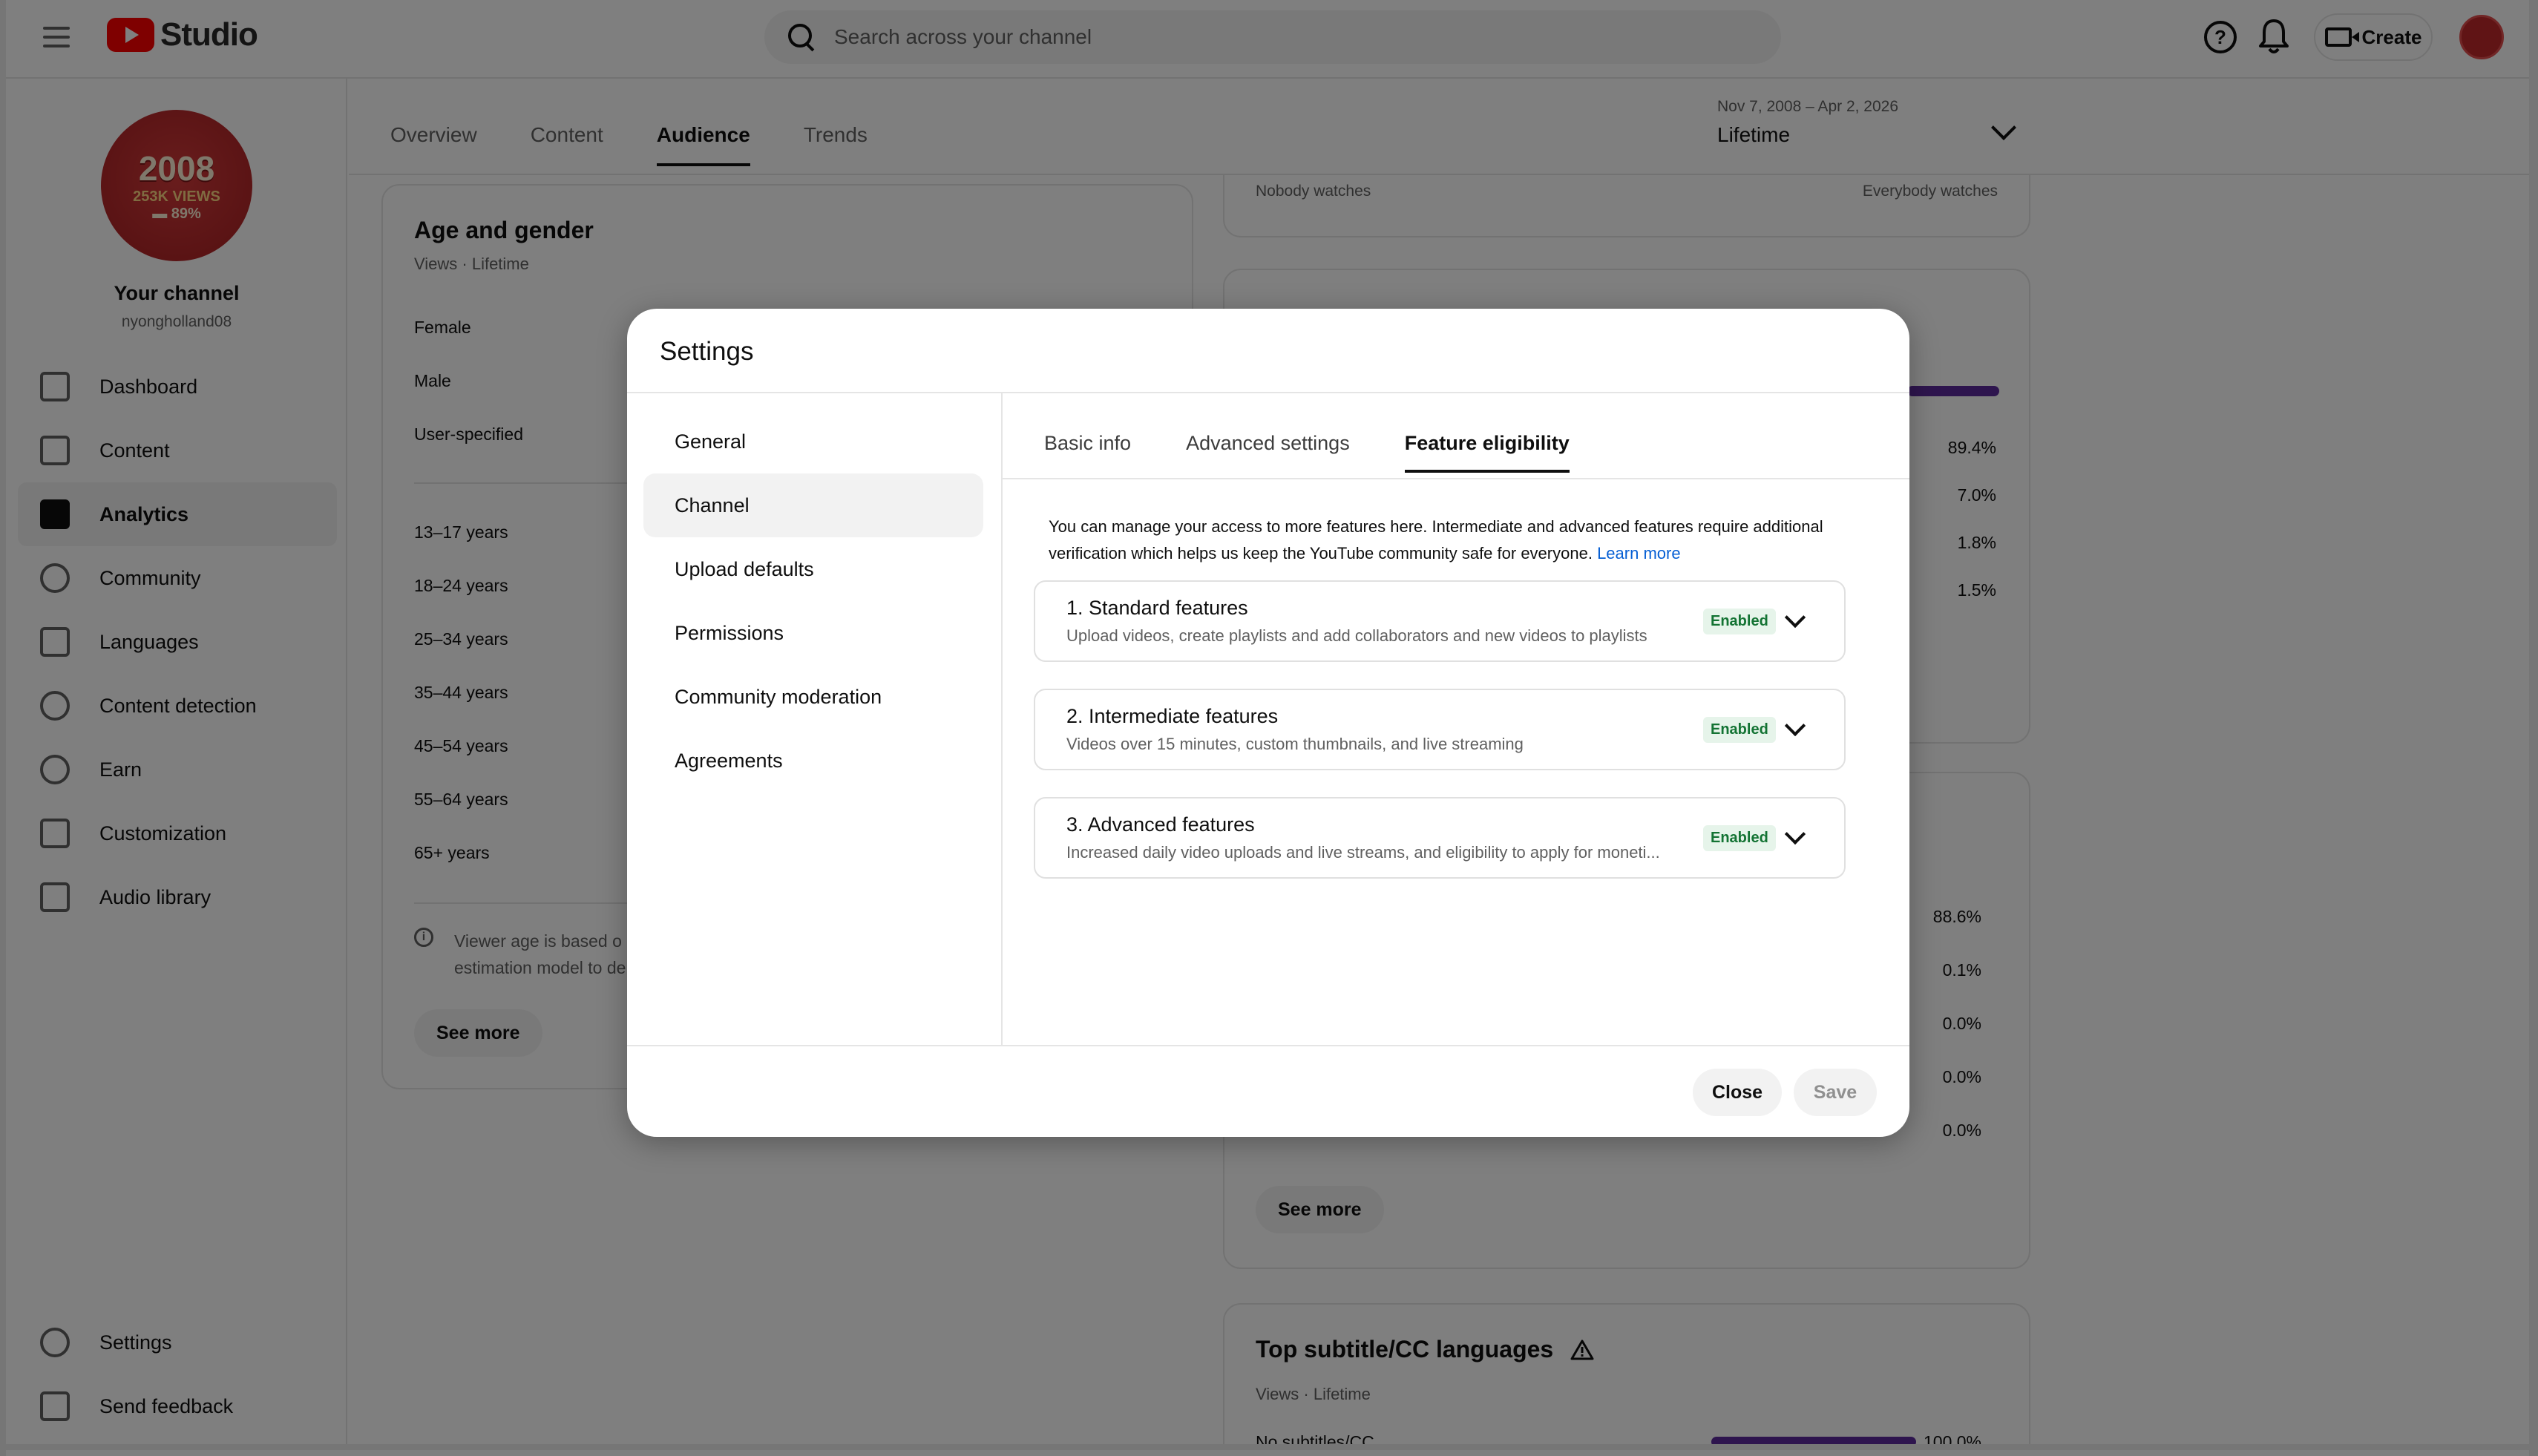 This screenshot has width=2538, height=1456. What do you see at coordinates (707, 352) in the screenshot?
I see `dialog-title: Settings` at bounding box center [707, 352].